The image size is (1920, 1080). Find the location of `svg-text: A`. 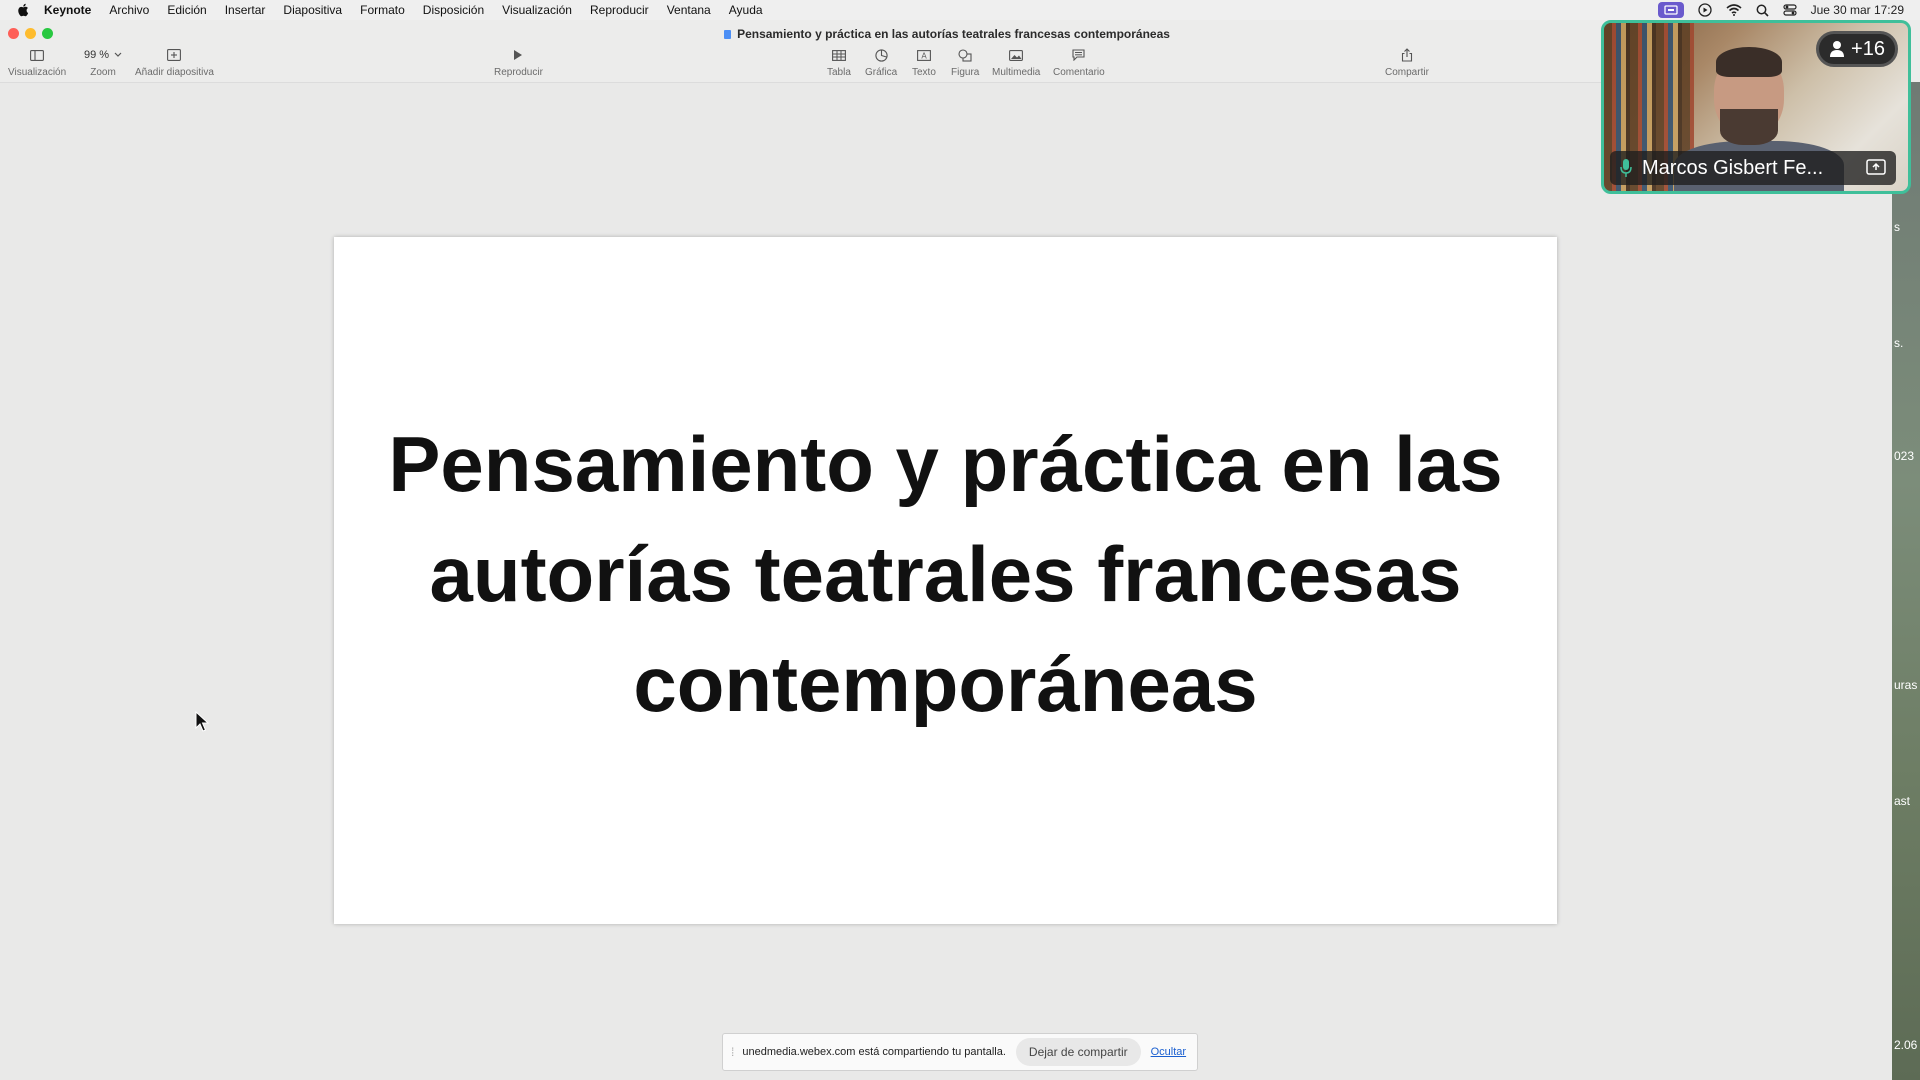

svg-text: A is located at coordinates (924, 55).